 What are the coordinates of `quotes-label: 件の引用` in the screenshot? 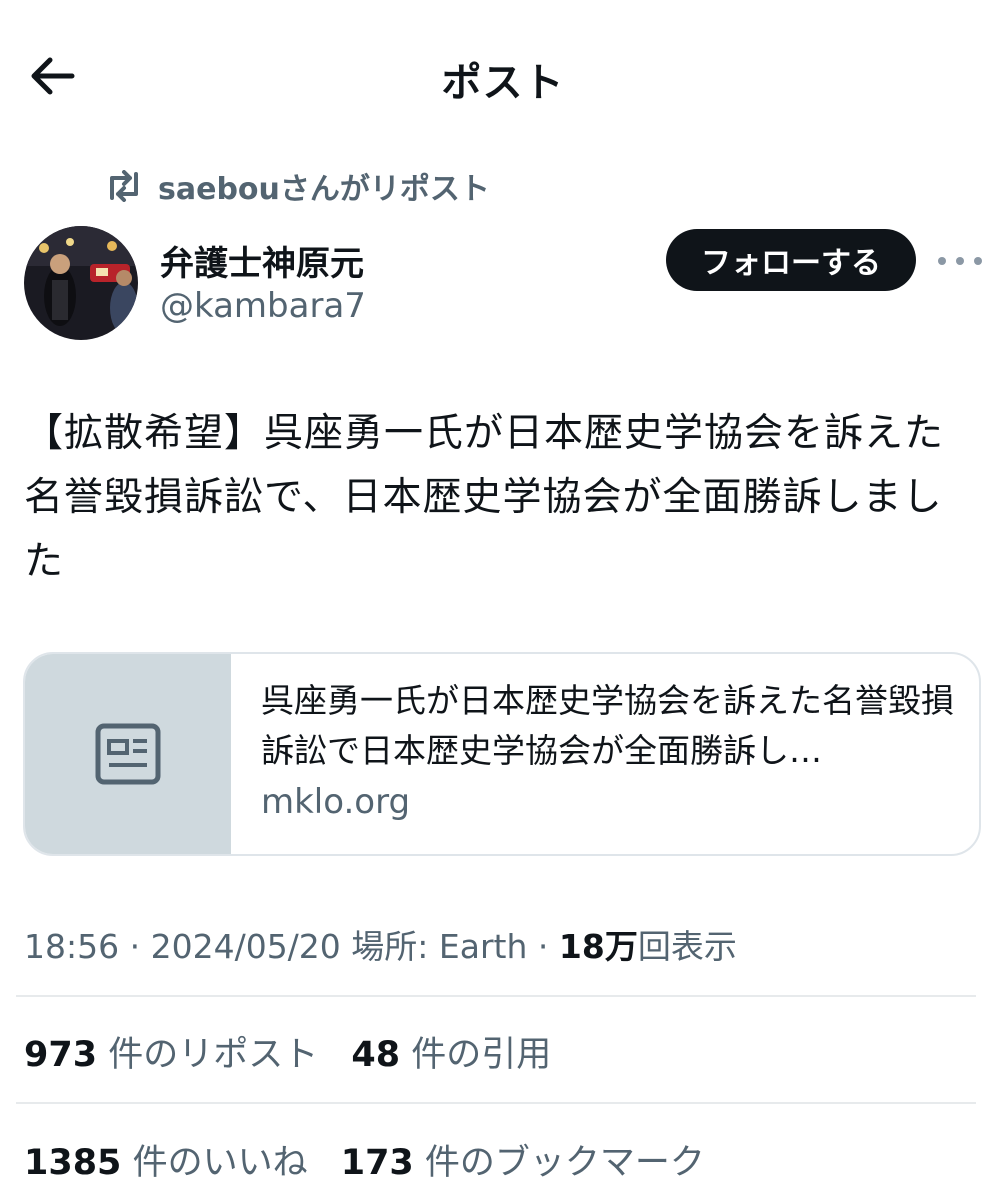 It's located at (481, 1055).